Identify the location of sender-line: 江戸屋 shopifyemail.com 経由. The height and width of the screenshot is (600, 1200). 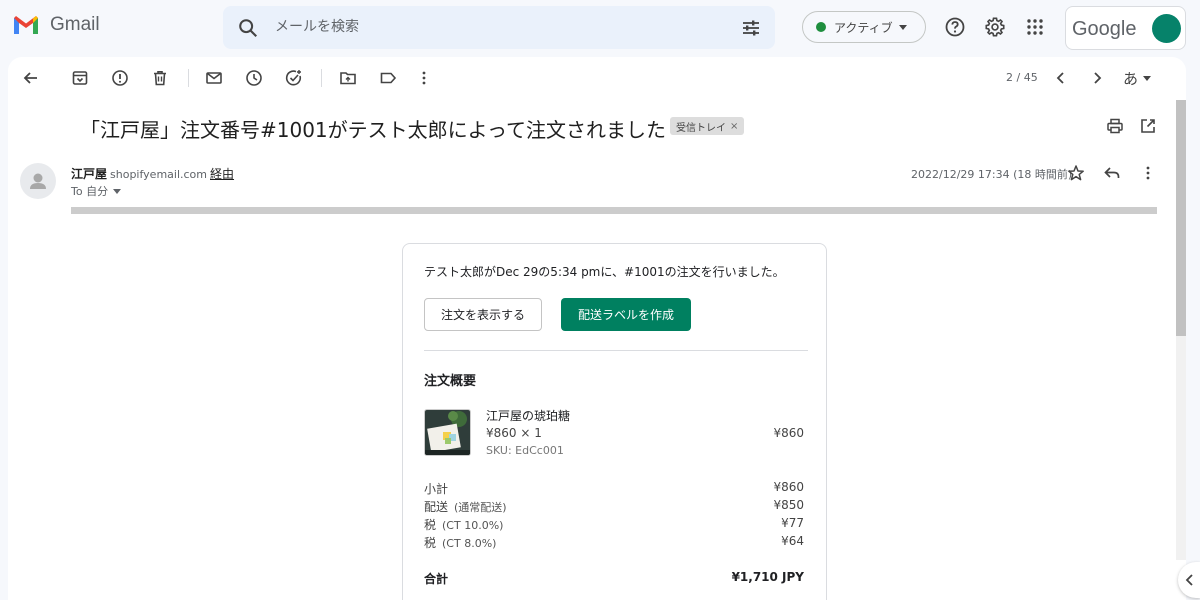
(152, 173).